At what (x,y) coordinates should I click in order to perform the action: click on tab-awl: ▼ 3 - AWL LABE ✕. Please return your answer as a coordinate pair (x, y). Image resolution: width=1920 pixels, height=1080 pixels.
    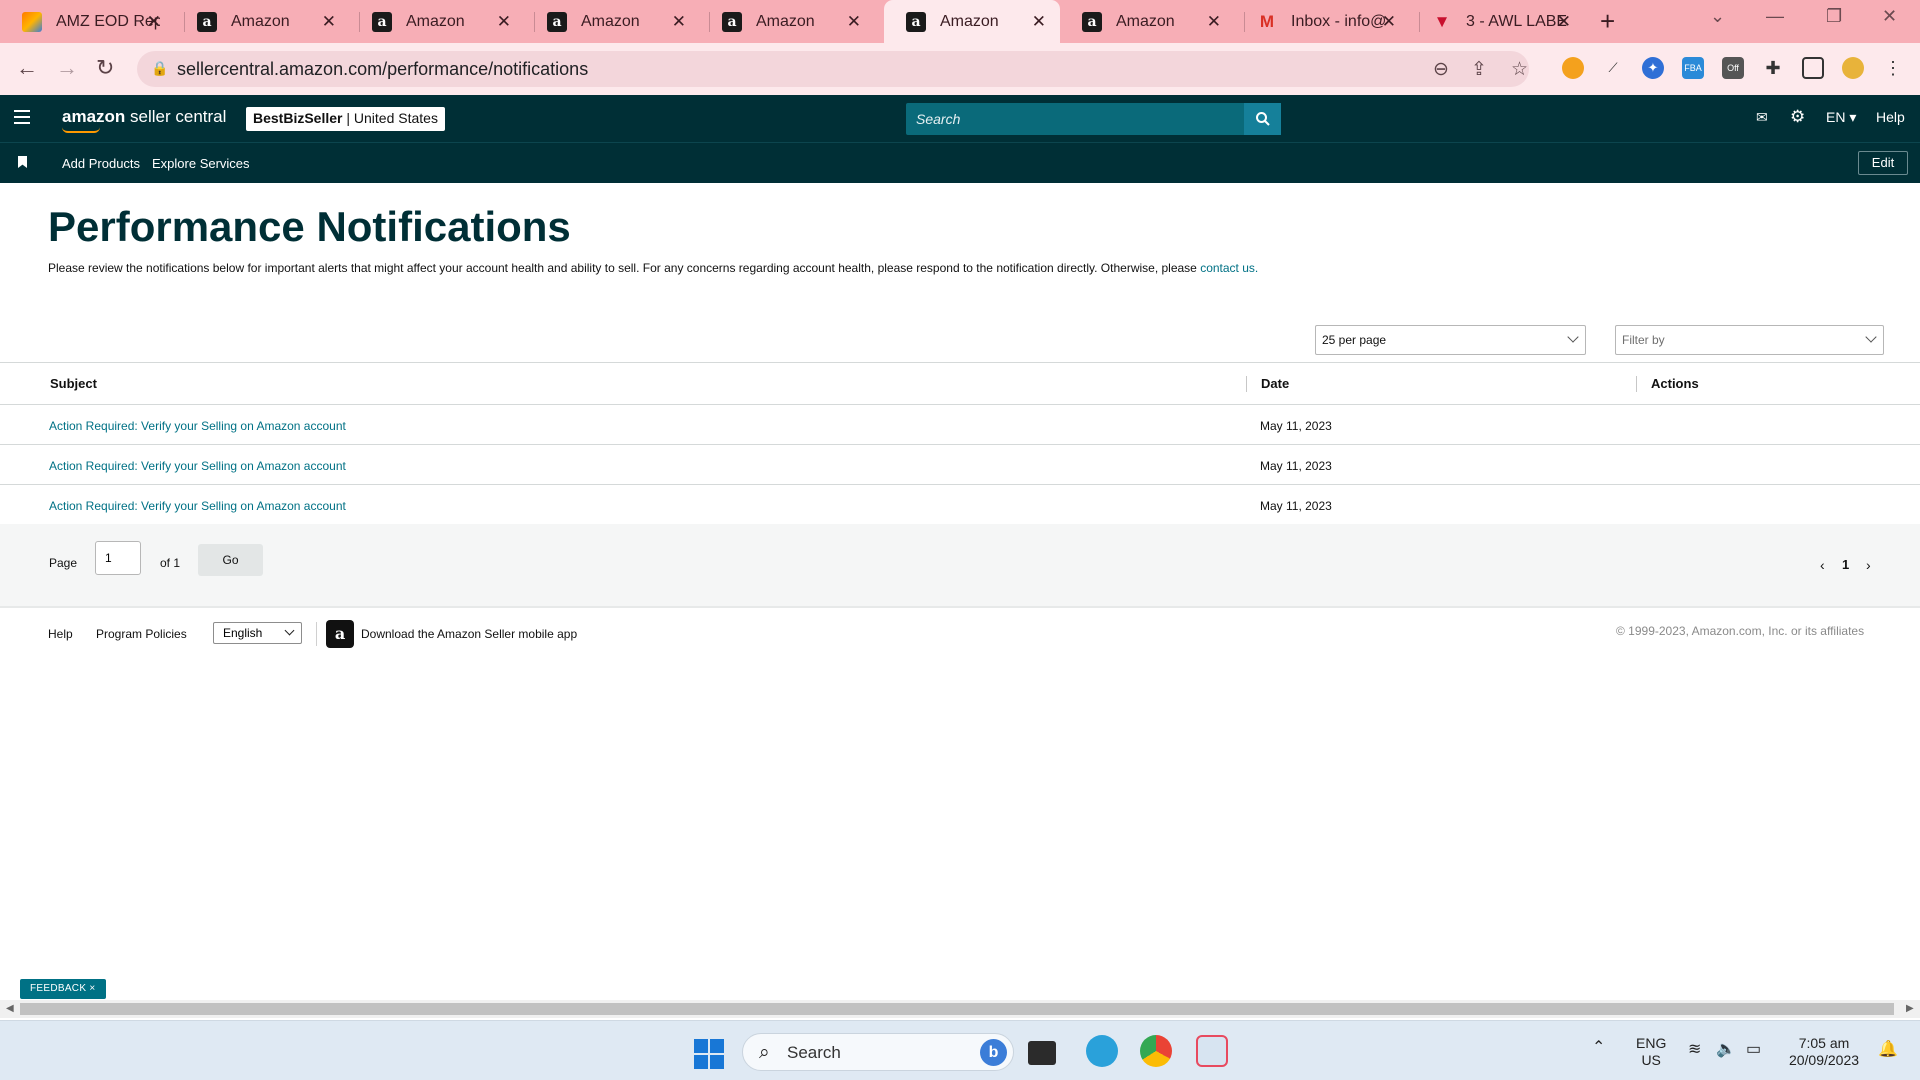
    Looking at the image, I should click on (1497, 21).